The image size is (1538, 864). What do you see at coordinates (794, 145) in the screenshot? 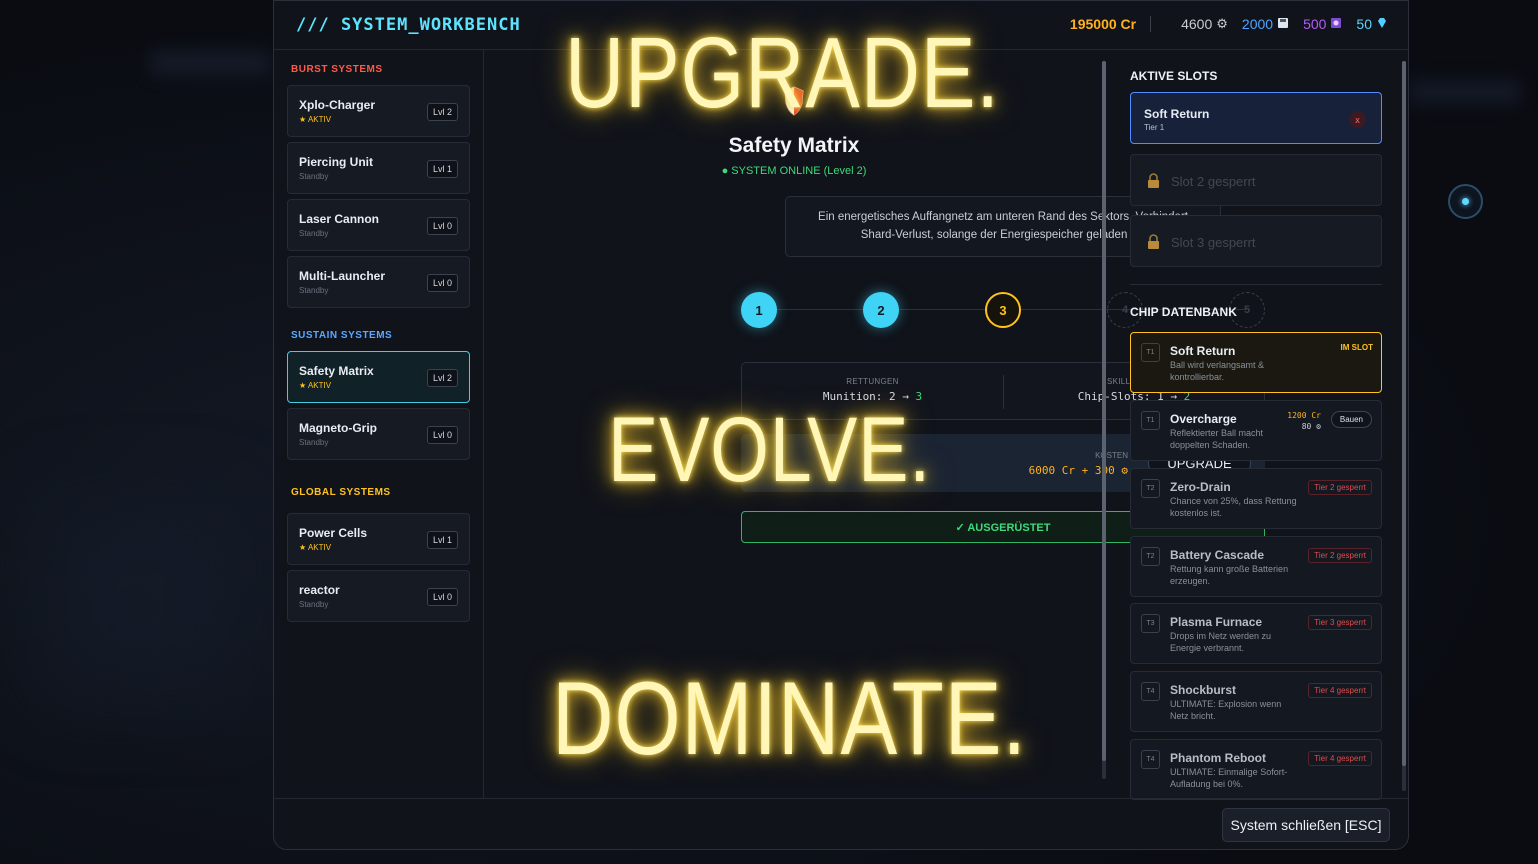
I see `module-title: Safety Matrix` at bounding box center [794, 145].